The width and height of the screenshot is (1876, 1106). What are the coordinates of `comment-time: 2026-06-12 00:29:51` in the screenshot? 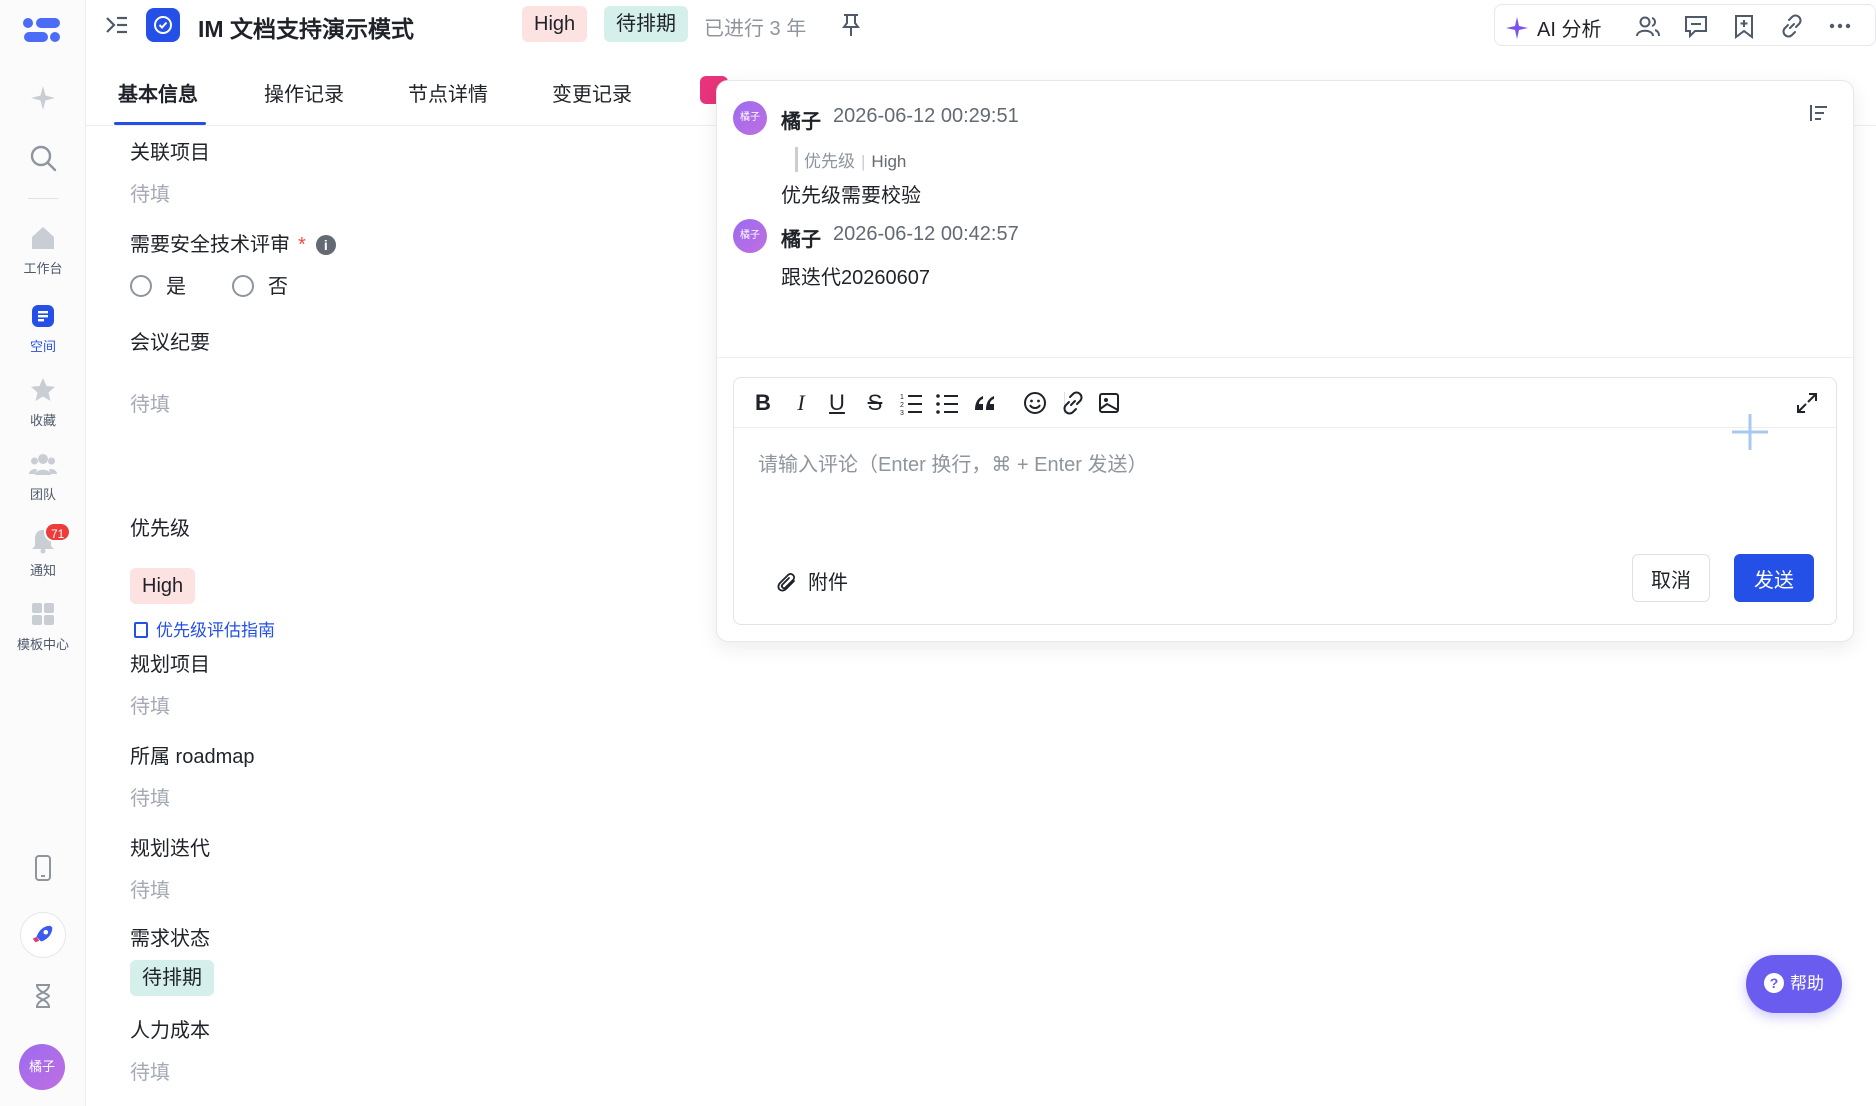 It's located at (926, 116).